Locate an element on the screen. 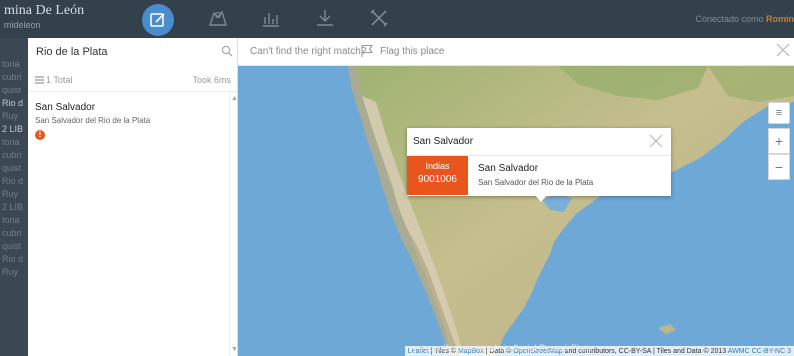  search-bar is located at coordinates (132, 52).